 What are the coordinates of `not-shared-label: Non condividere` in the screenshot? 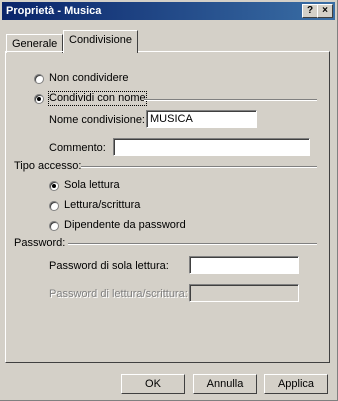 It's located at (89, 78).